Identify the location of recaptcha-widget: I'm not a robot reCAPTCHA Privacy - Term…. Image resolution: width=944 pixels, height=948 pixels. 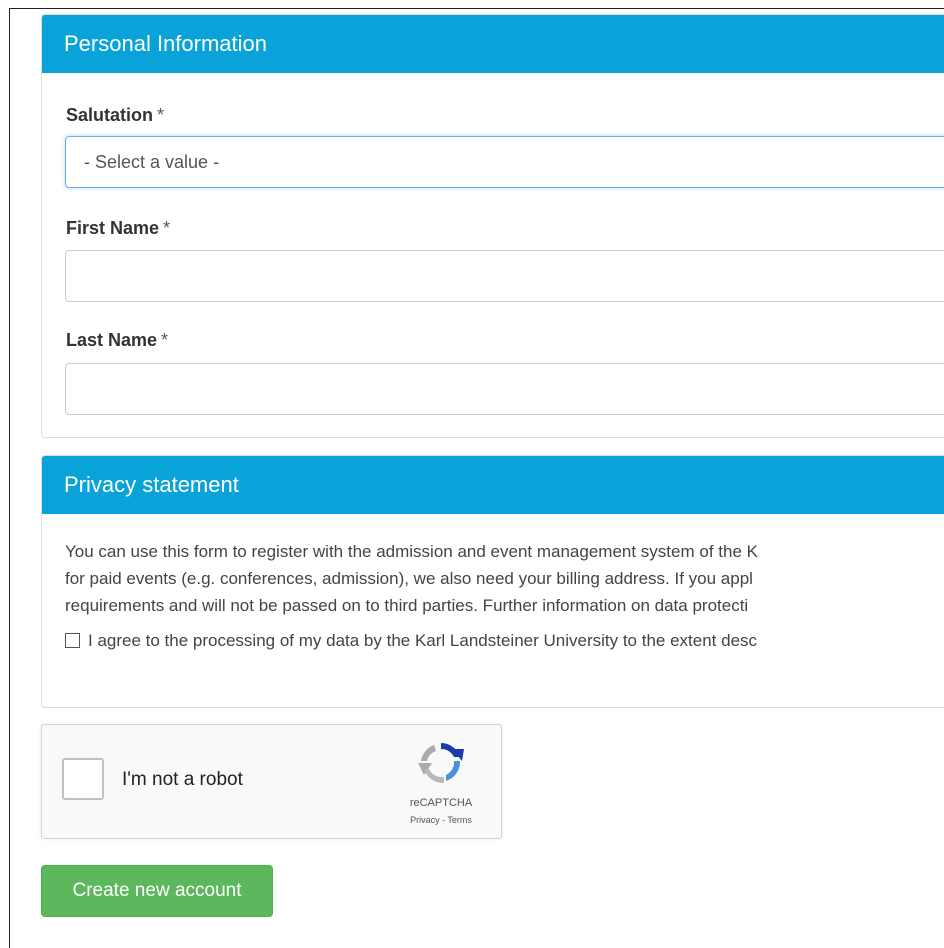
(271, 781).